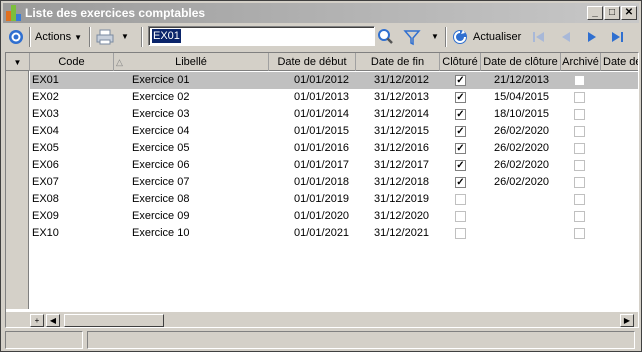 This screenshot has width=642, height=352. Describe the element at coordinates (161, 97) in the screenshot. I see `cell-libelle: Exercice 02` at that location.